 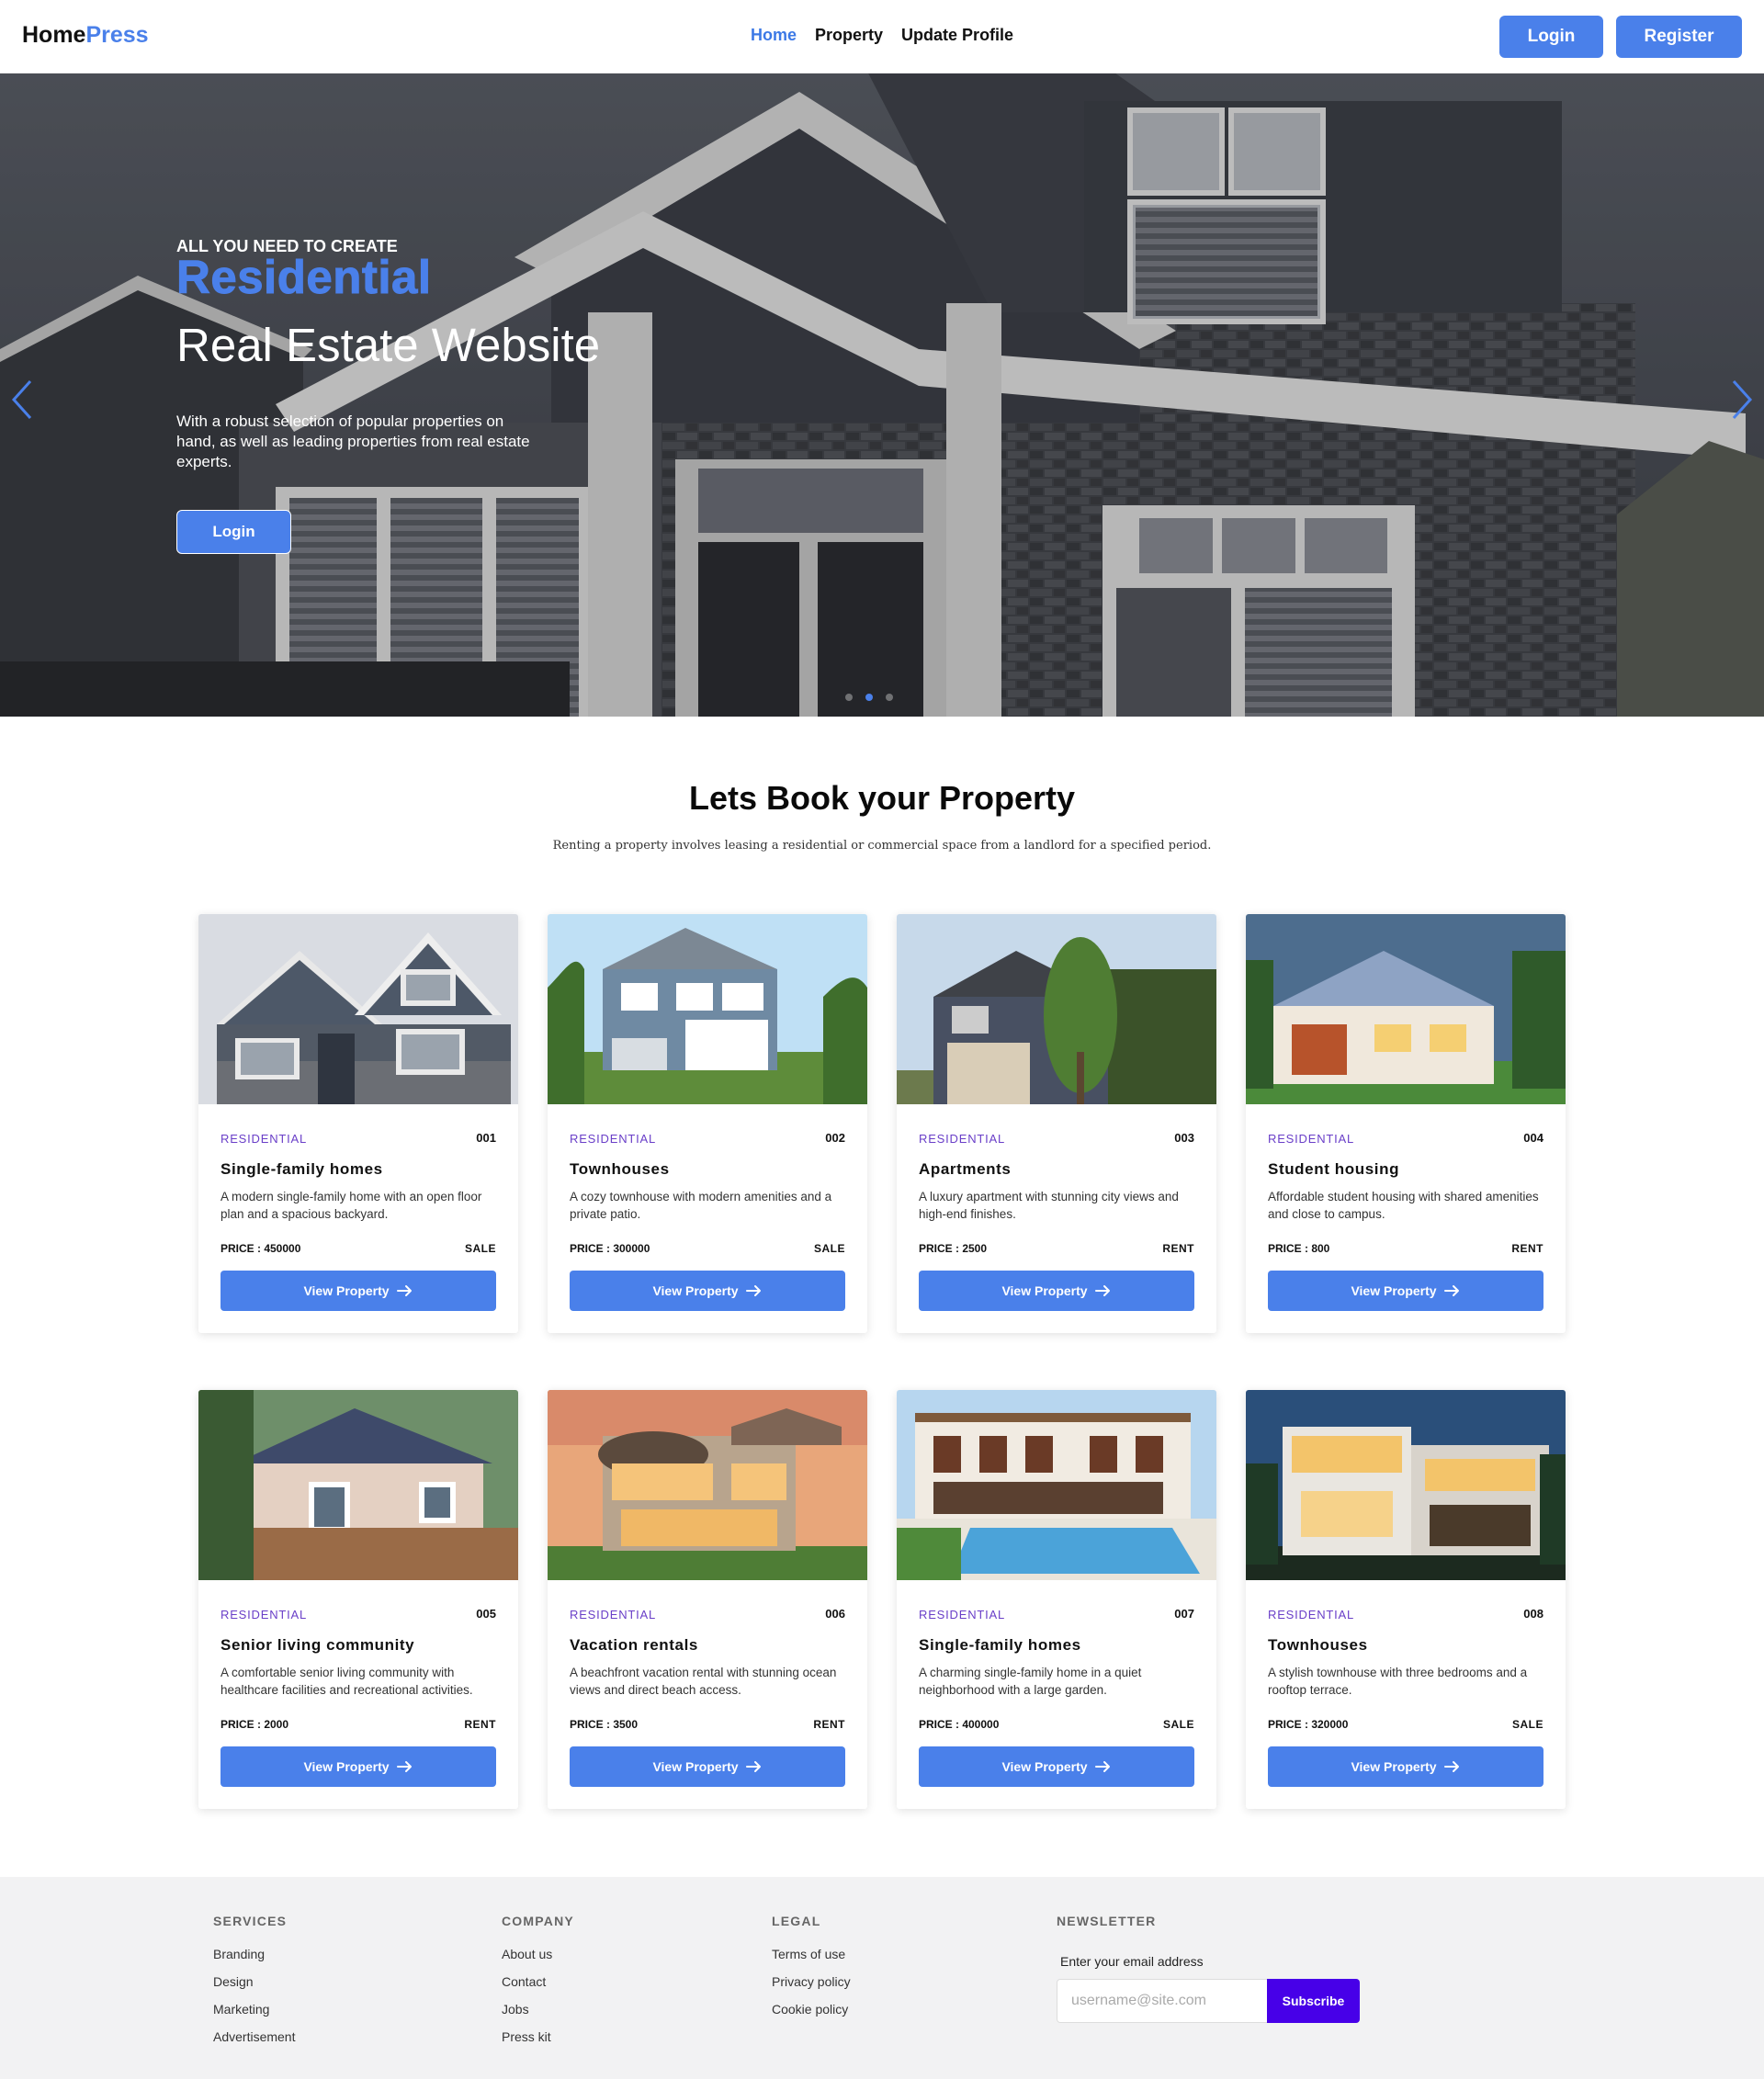 I want to click on property-title: Townhouses, so click(x=1318, y=1645).